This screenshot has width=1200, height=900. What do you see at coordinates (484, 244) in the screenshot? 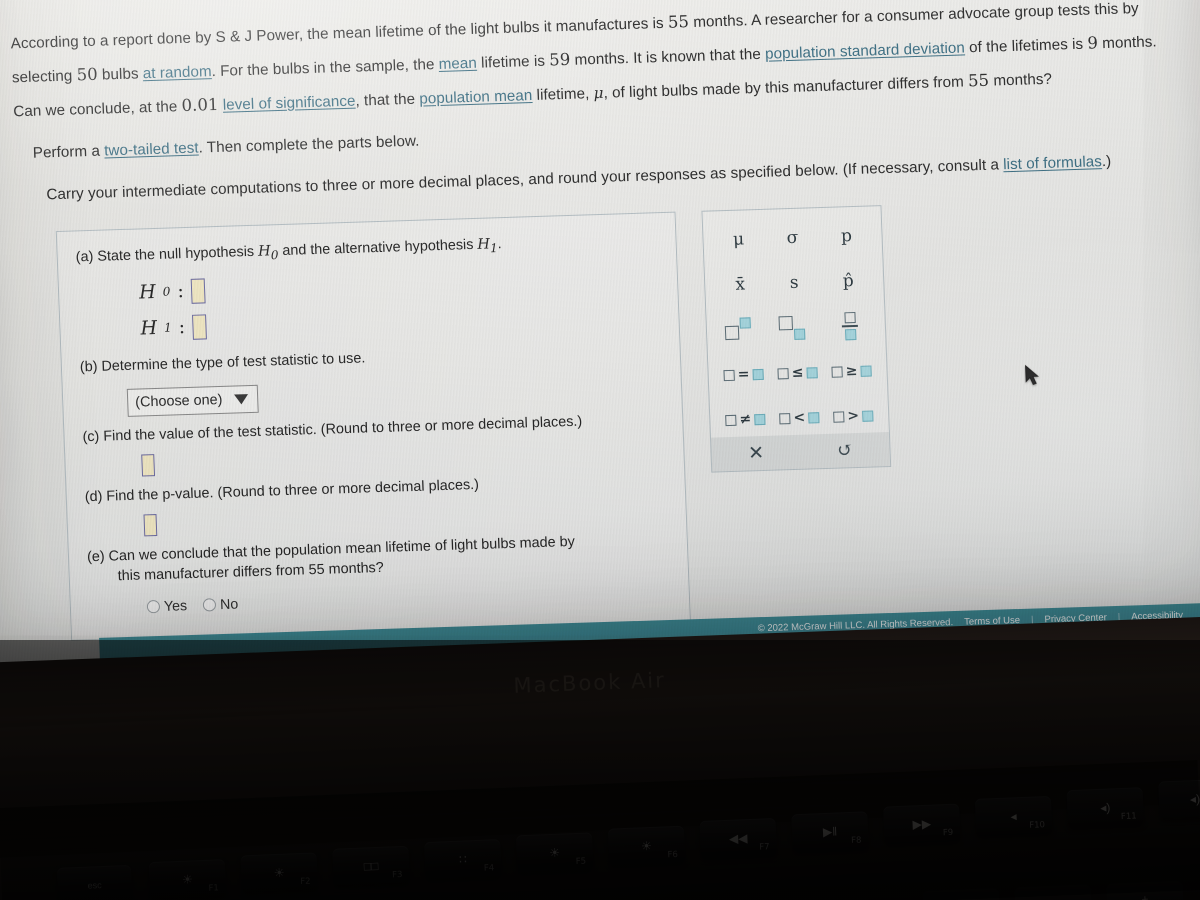
I see `h1-symbol: H` at bounding box center [484, 244].